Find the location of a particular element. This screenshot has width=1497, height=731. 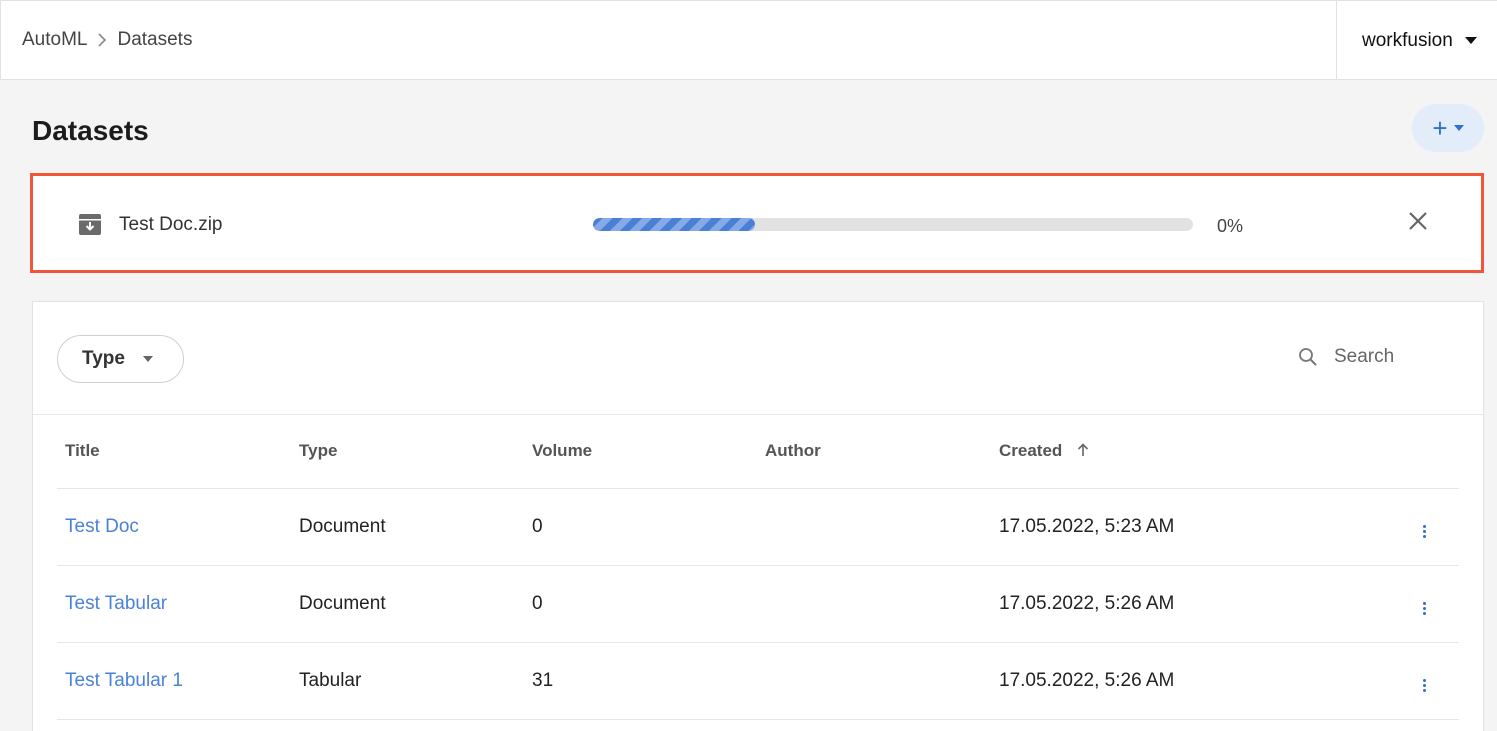

upload-progress-card: Test Doc.zip 0% is located at coordinates (757, 223).